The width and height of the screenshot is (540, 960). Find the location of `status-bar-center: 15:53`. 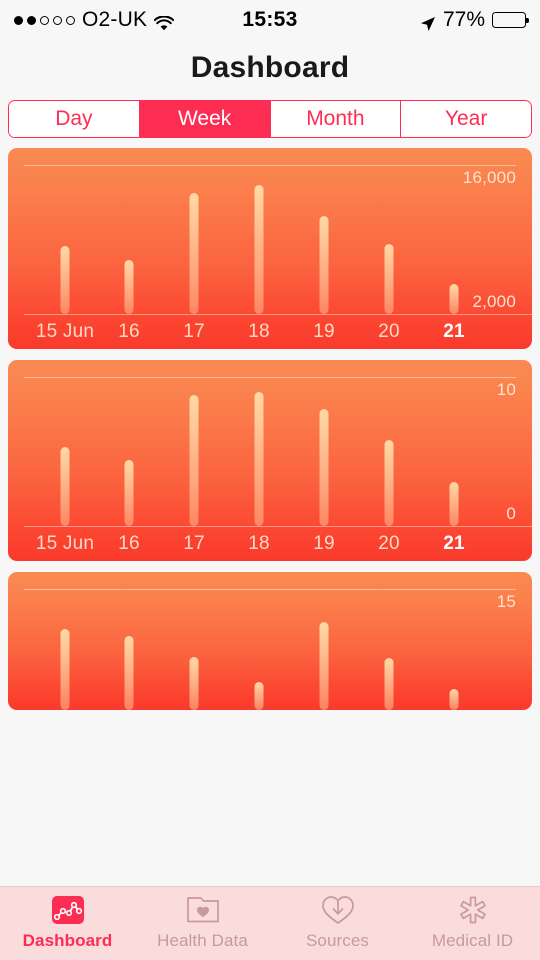

status-bar-center: 15:53 is located at coordinates (269, 20).